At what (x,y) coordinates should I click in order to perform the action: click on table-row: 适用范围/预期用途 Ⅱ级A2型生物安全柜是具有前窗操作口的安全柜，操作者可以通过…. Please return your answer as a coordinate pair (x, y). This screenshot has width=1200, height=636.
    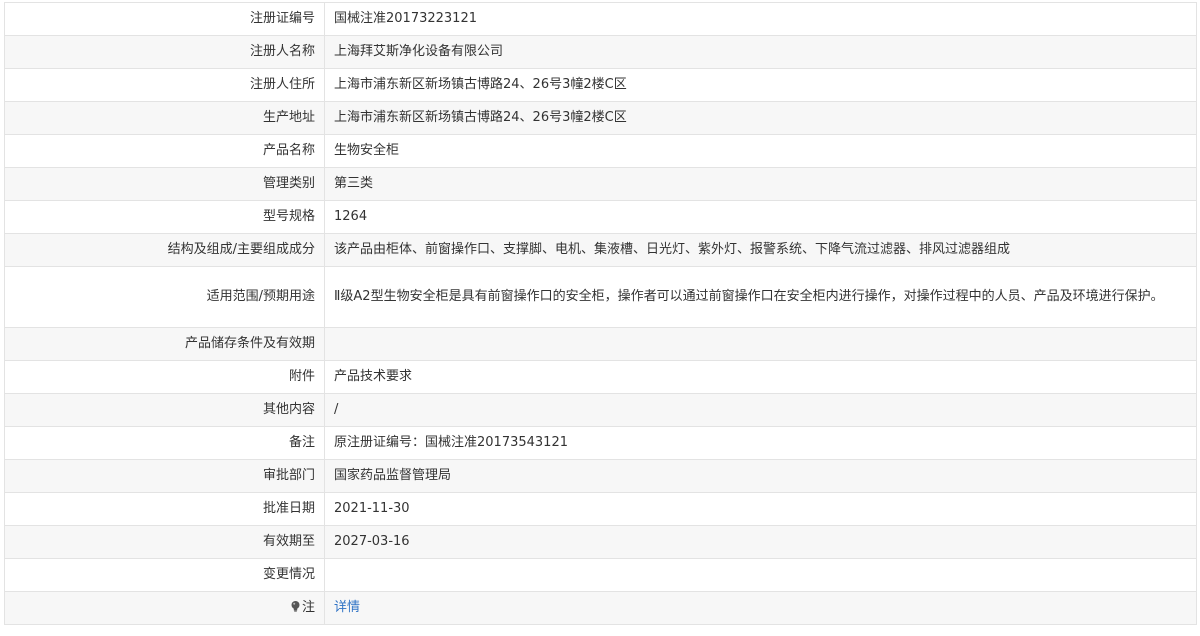
    Looking at the image, I should click on (600, 297).